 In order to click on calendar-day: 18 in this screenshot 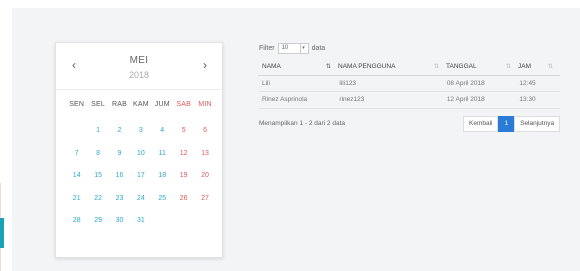, I will do `click(162, 183)`.